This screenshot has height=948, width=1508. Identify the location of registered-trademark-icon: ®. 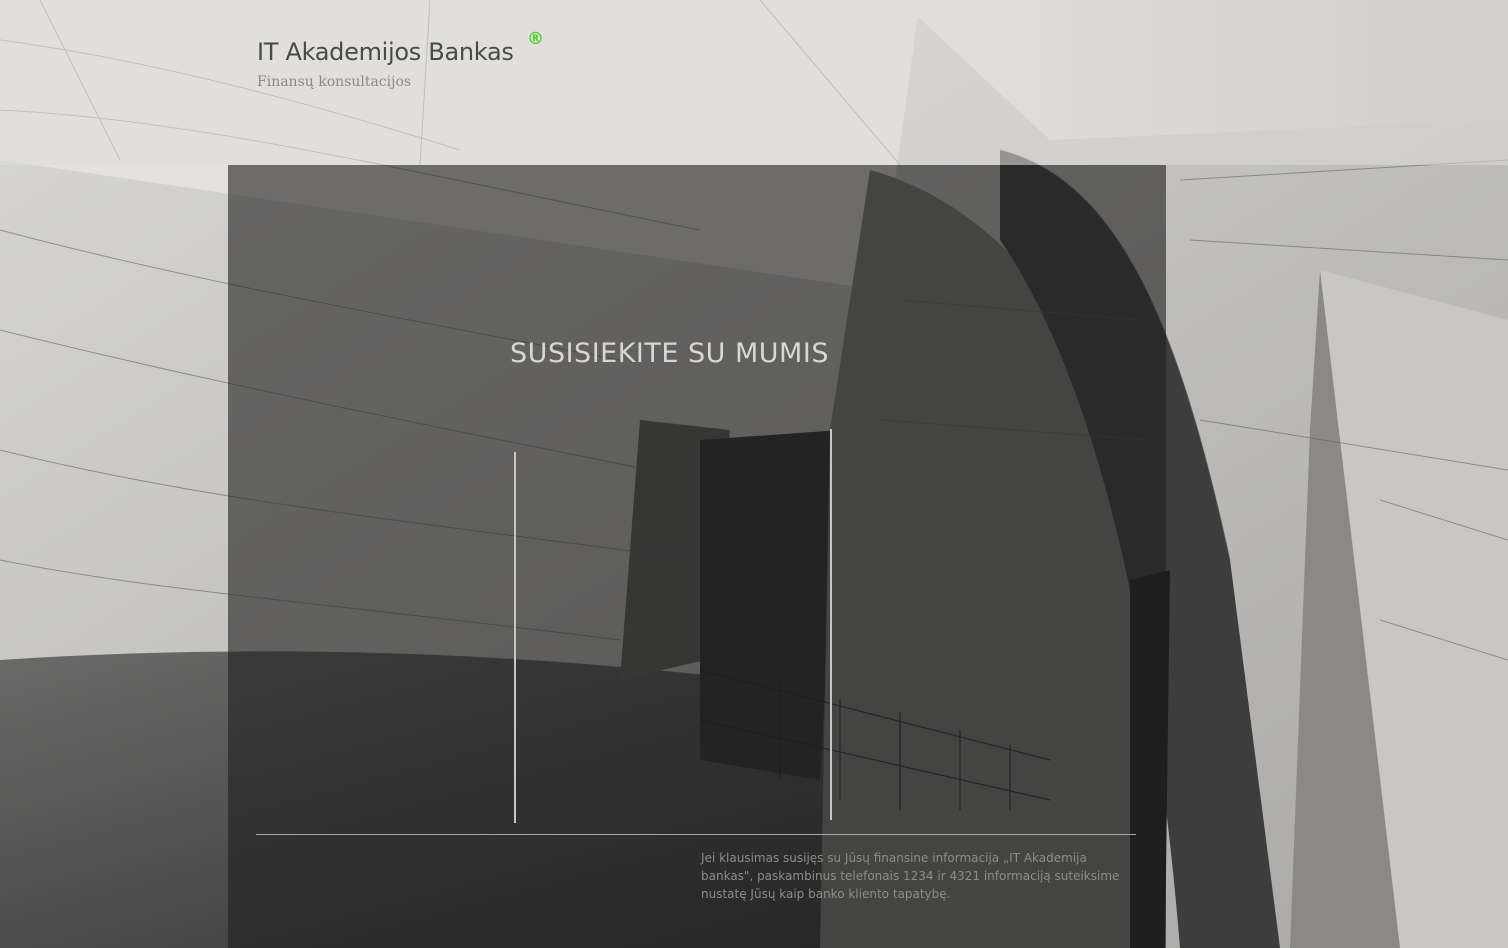
(535, 39).